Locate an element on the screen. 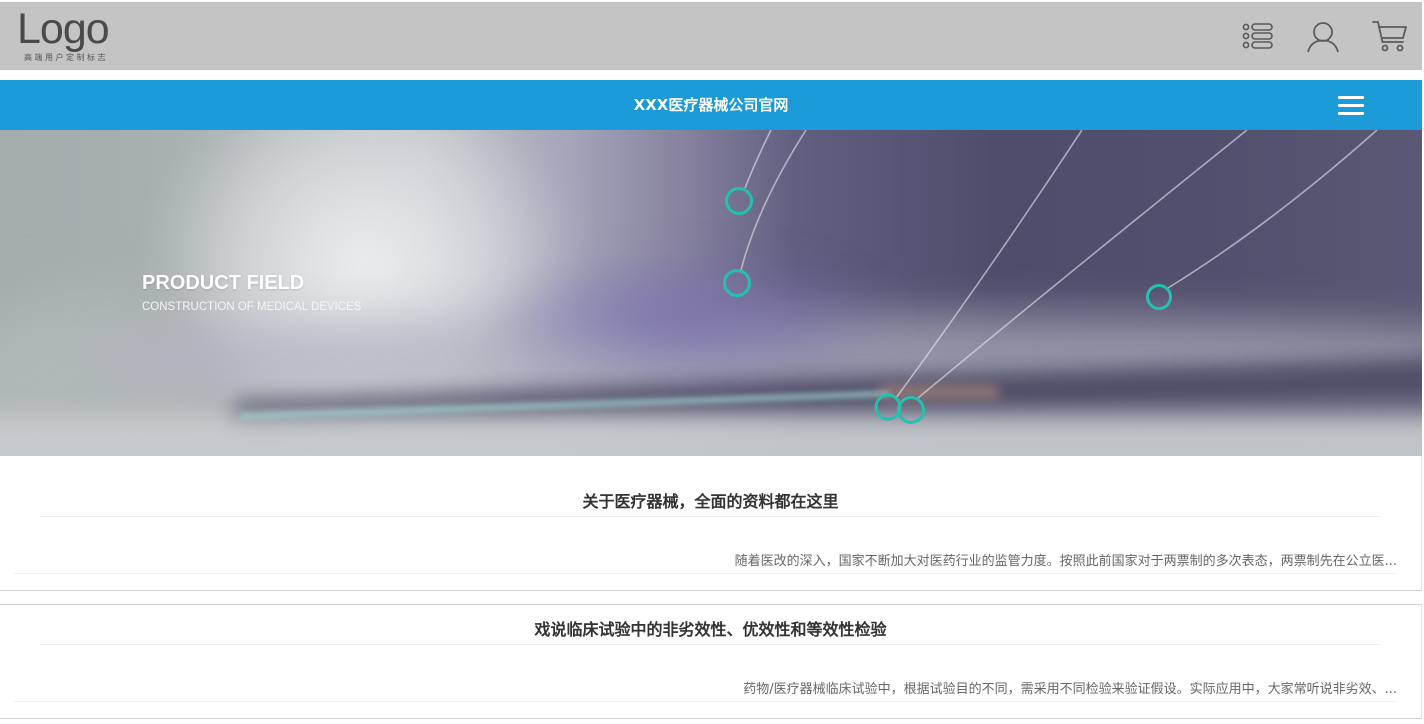 The image size is (1424, 724). hero-title: PRODUCT FIELD is located at coordinates (223, 283).